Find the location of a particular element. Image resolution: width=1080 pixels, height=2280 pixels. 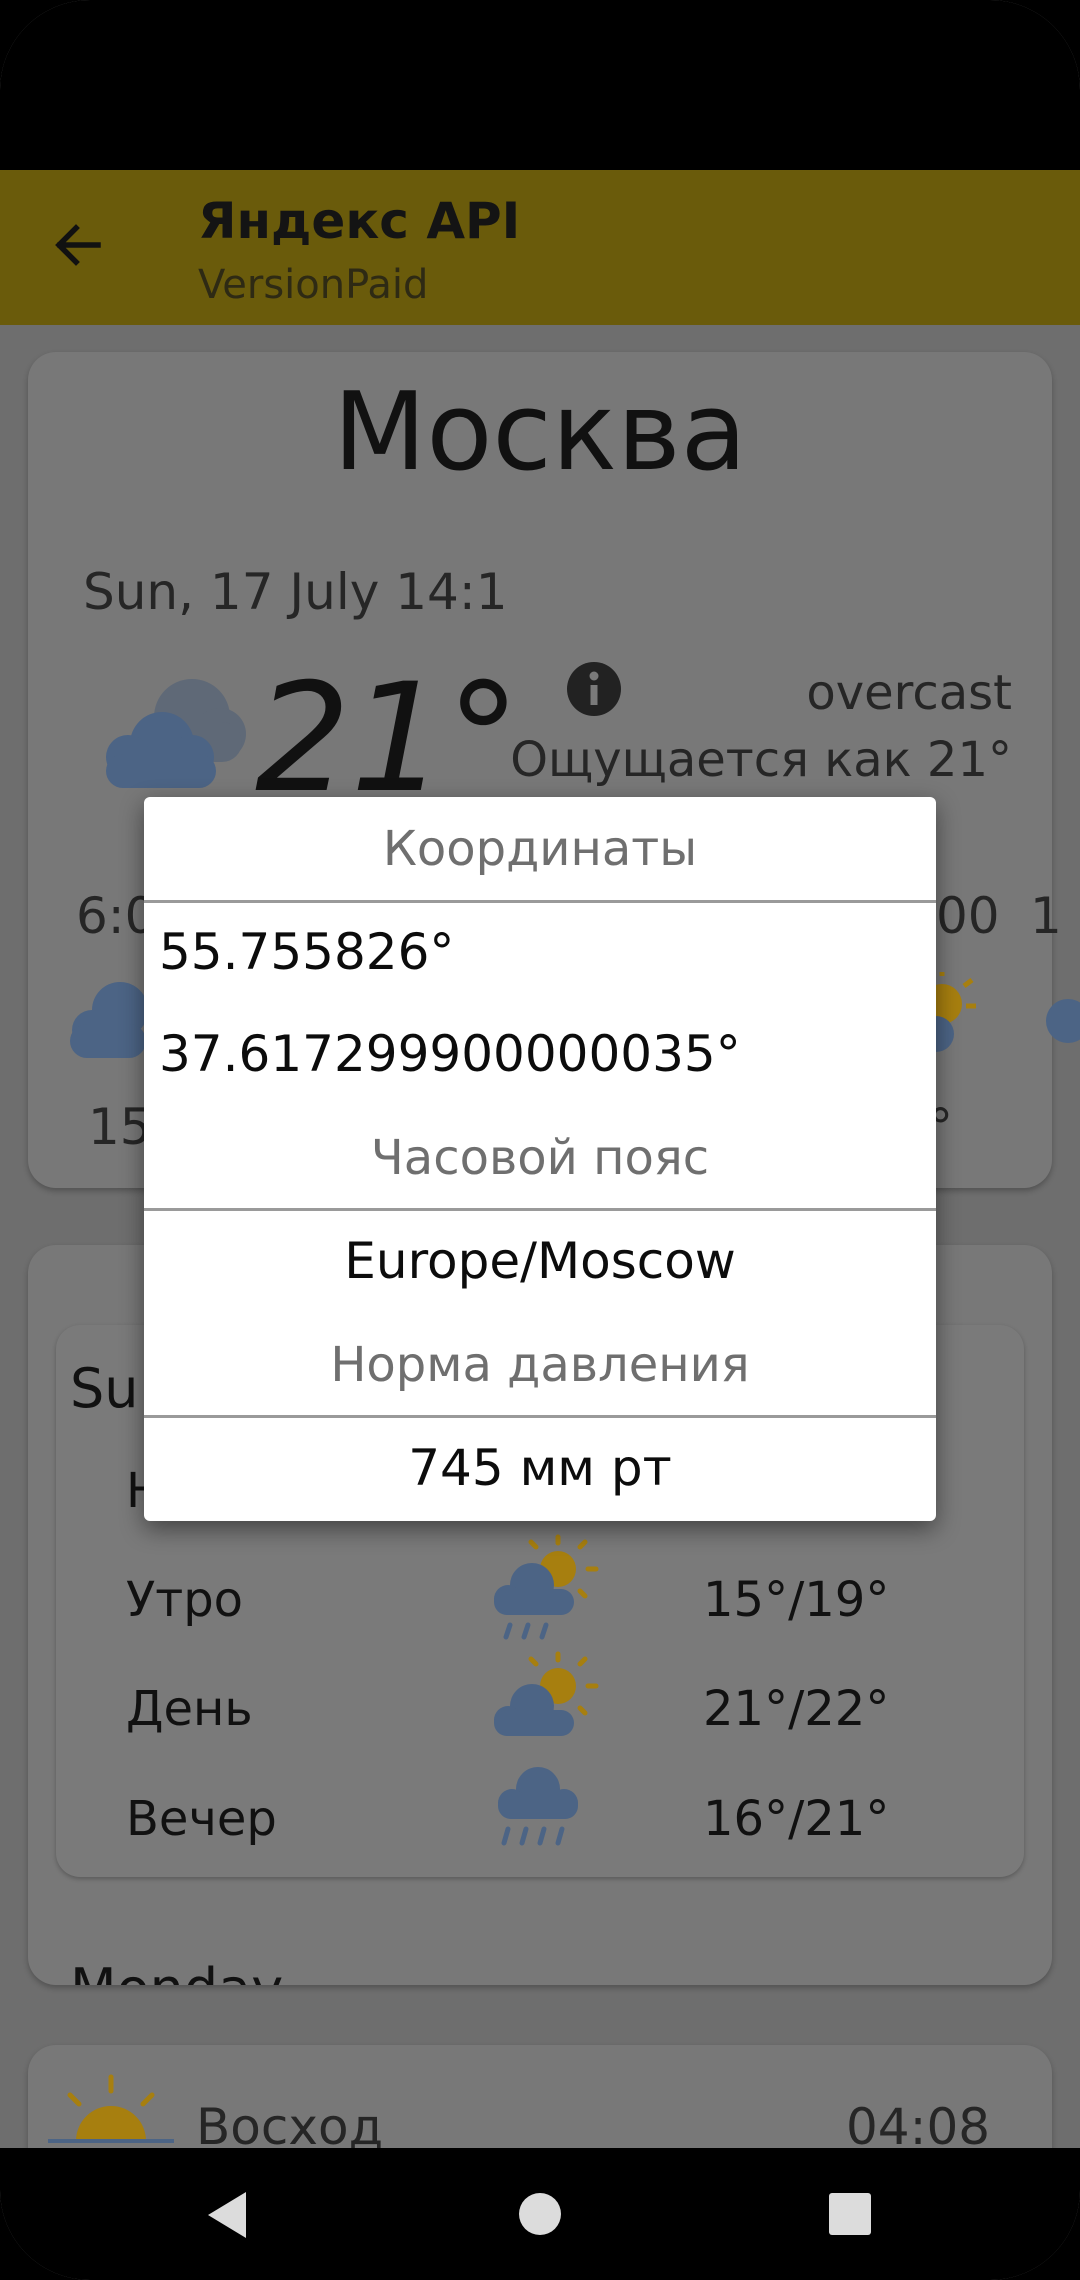

longitude-value: 37.617299900000035° is located at coordinates (450, 1054).